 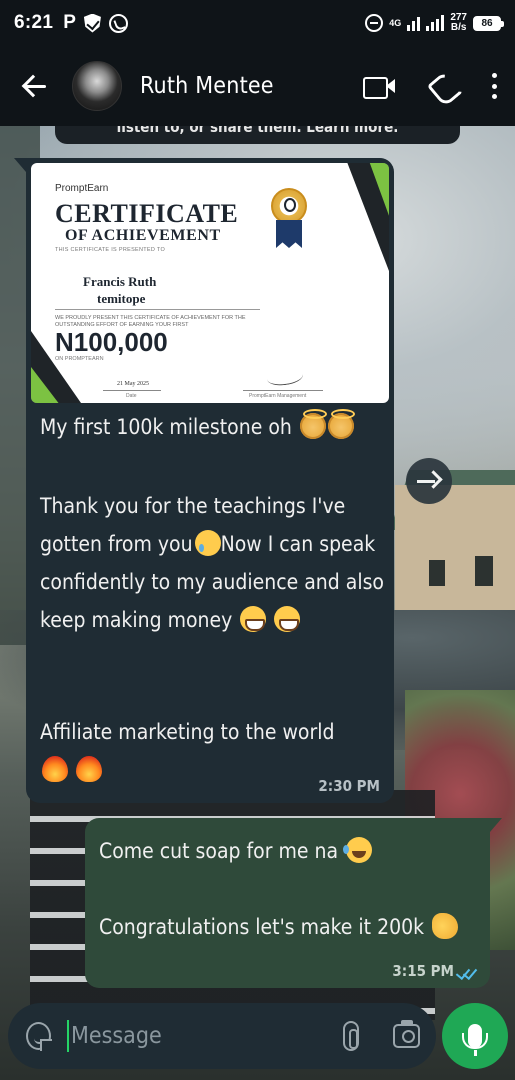 I want to click on network-speed: 277 B/s, so click(x=458, y=22).